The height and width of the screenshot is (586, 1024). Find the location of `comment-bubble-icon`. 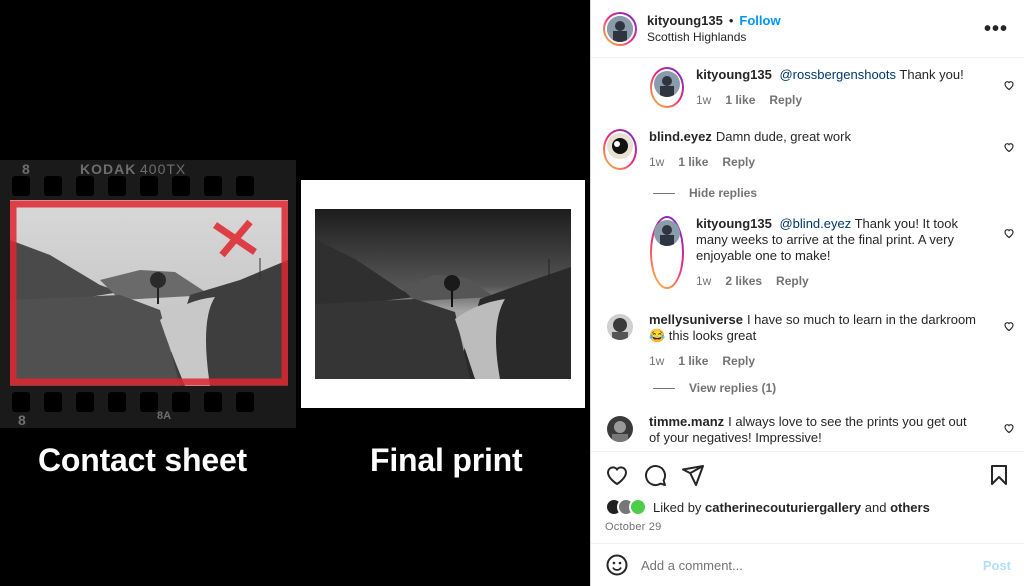

comment-bubble-icon is located at coordinates (655, 475).